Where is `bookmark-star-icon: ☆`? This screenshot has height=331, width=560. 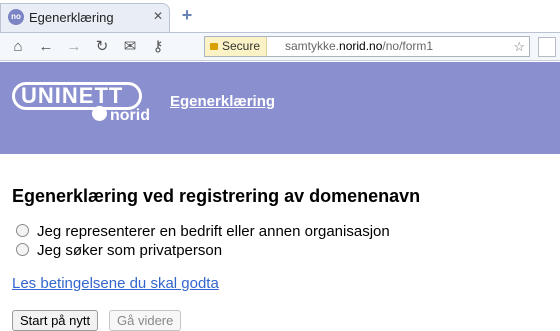 bookmark-star-icon: ☆ is located at coordinates (519, 46).